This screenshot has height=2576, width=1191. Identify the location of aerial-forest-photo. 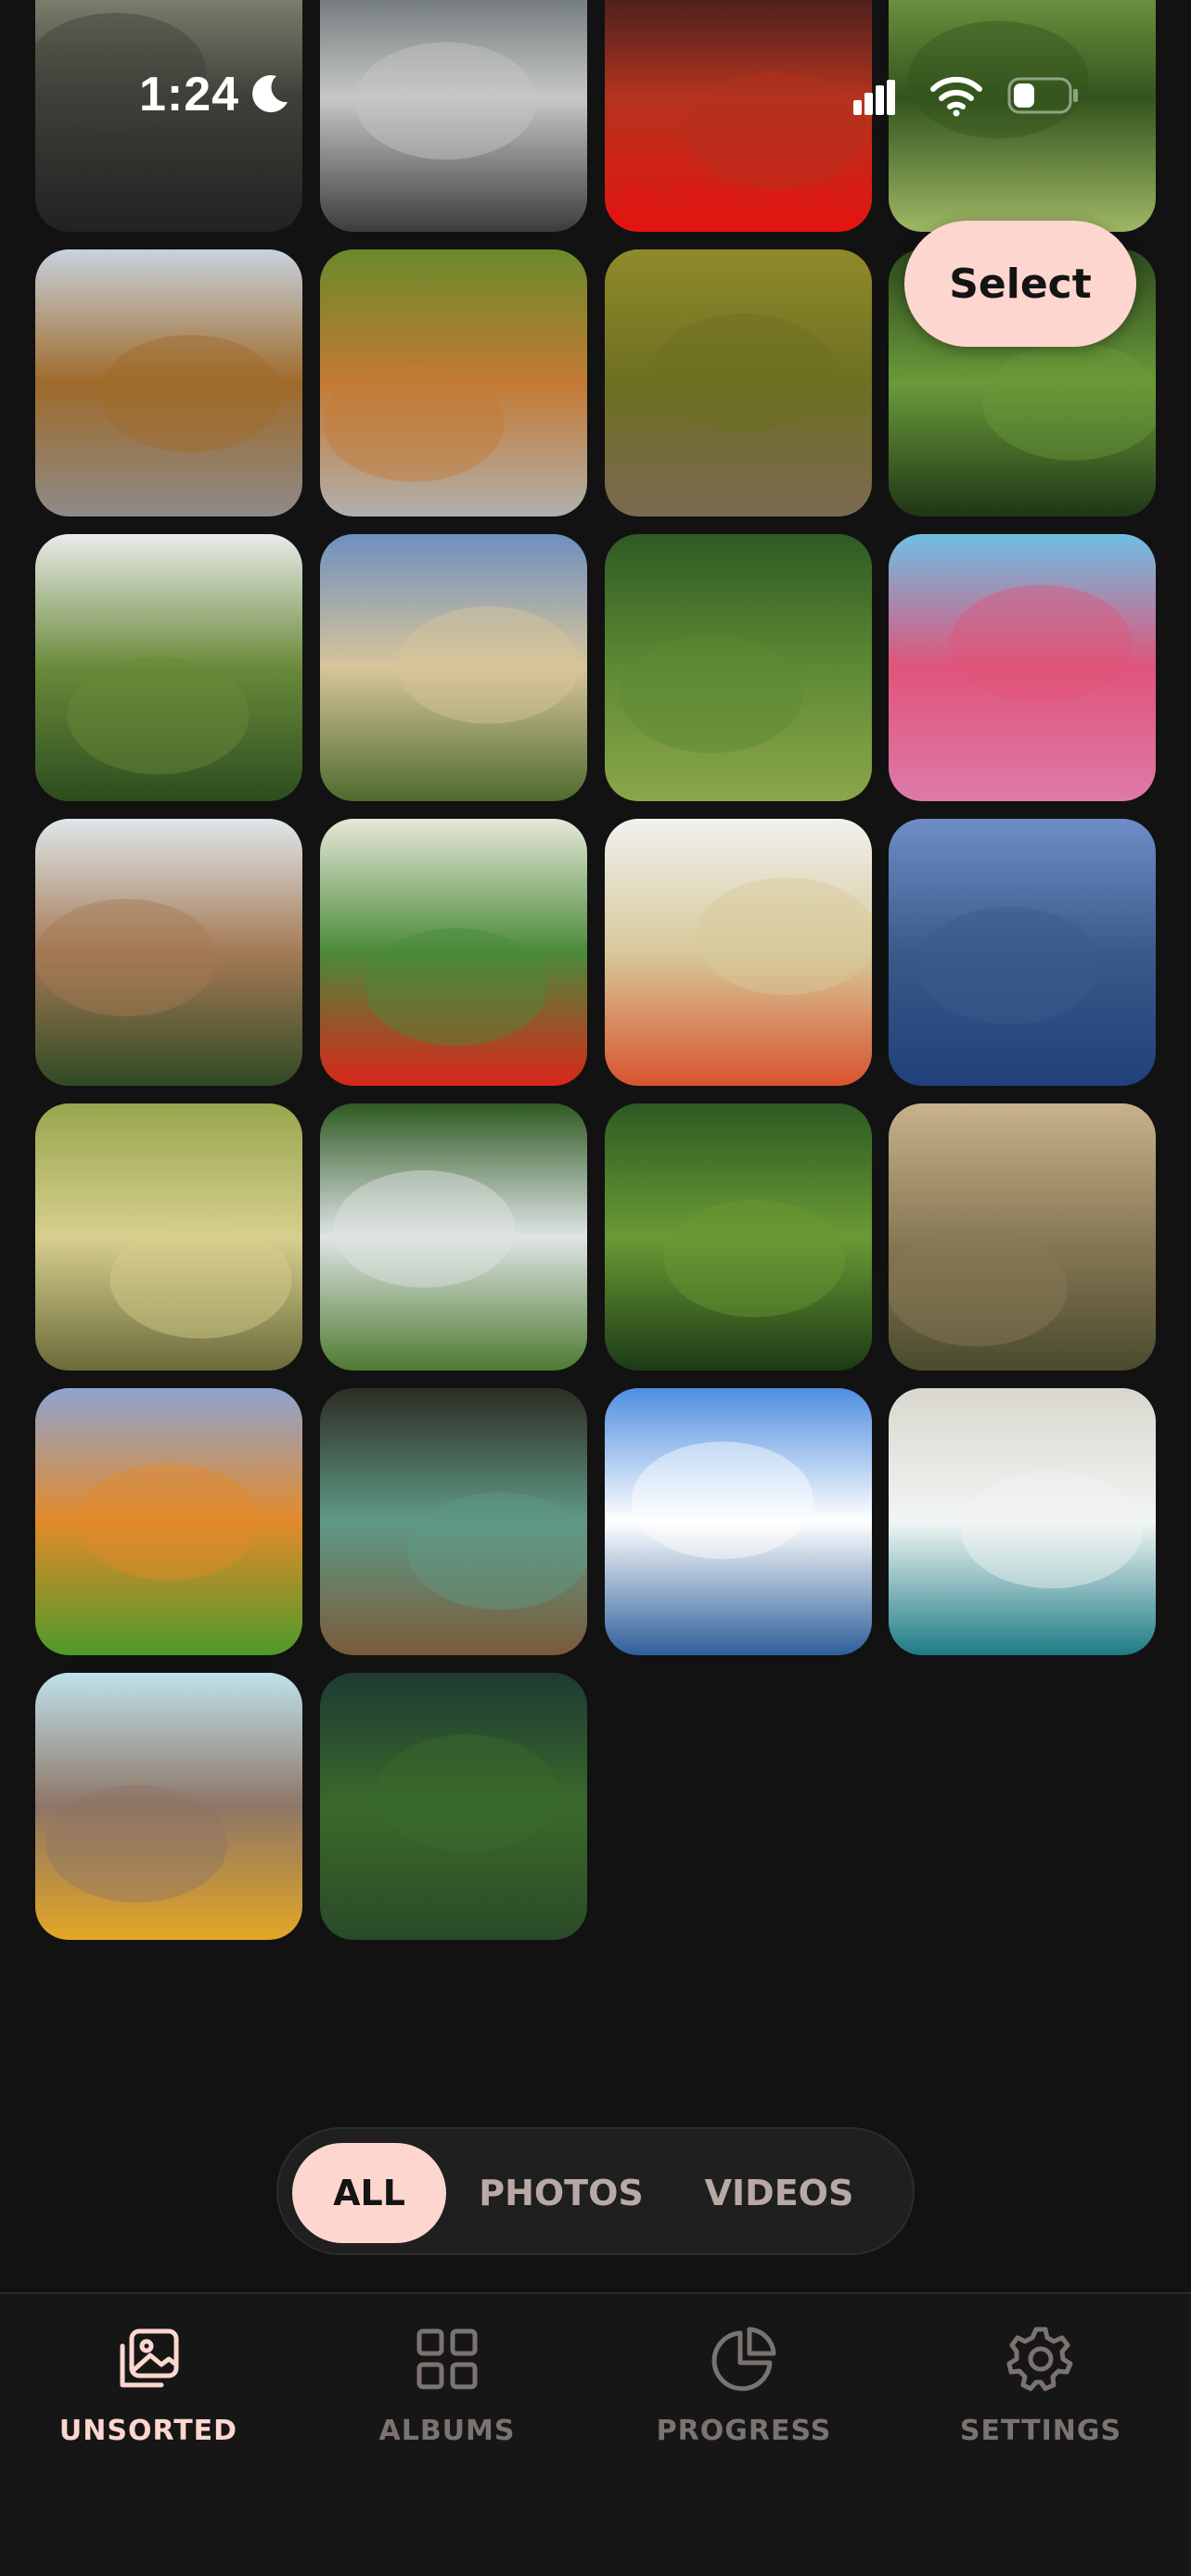
(738, 667).